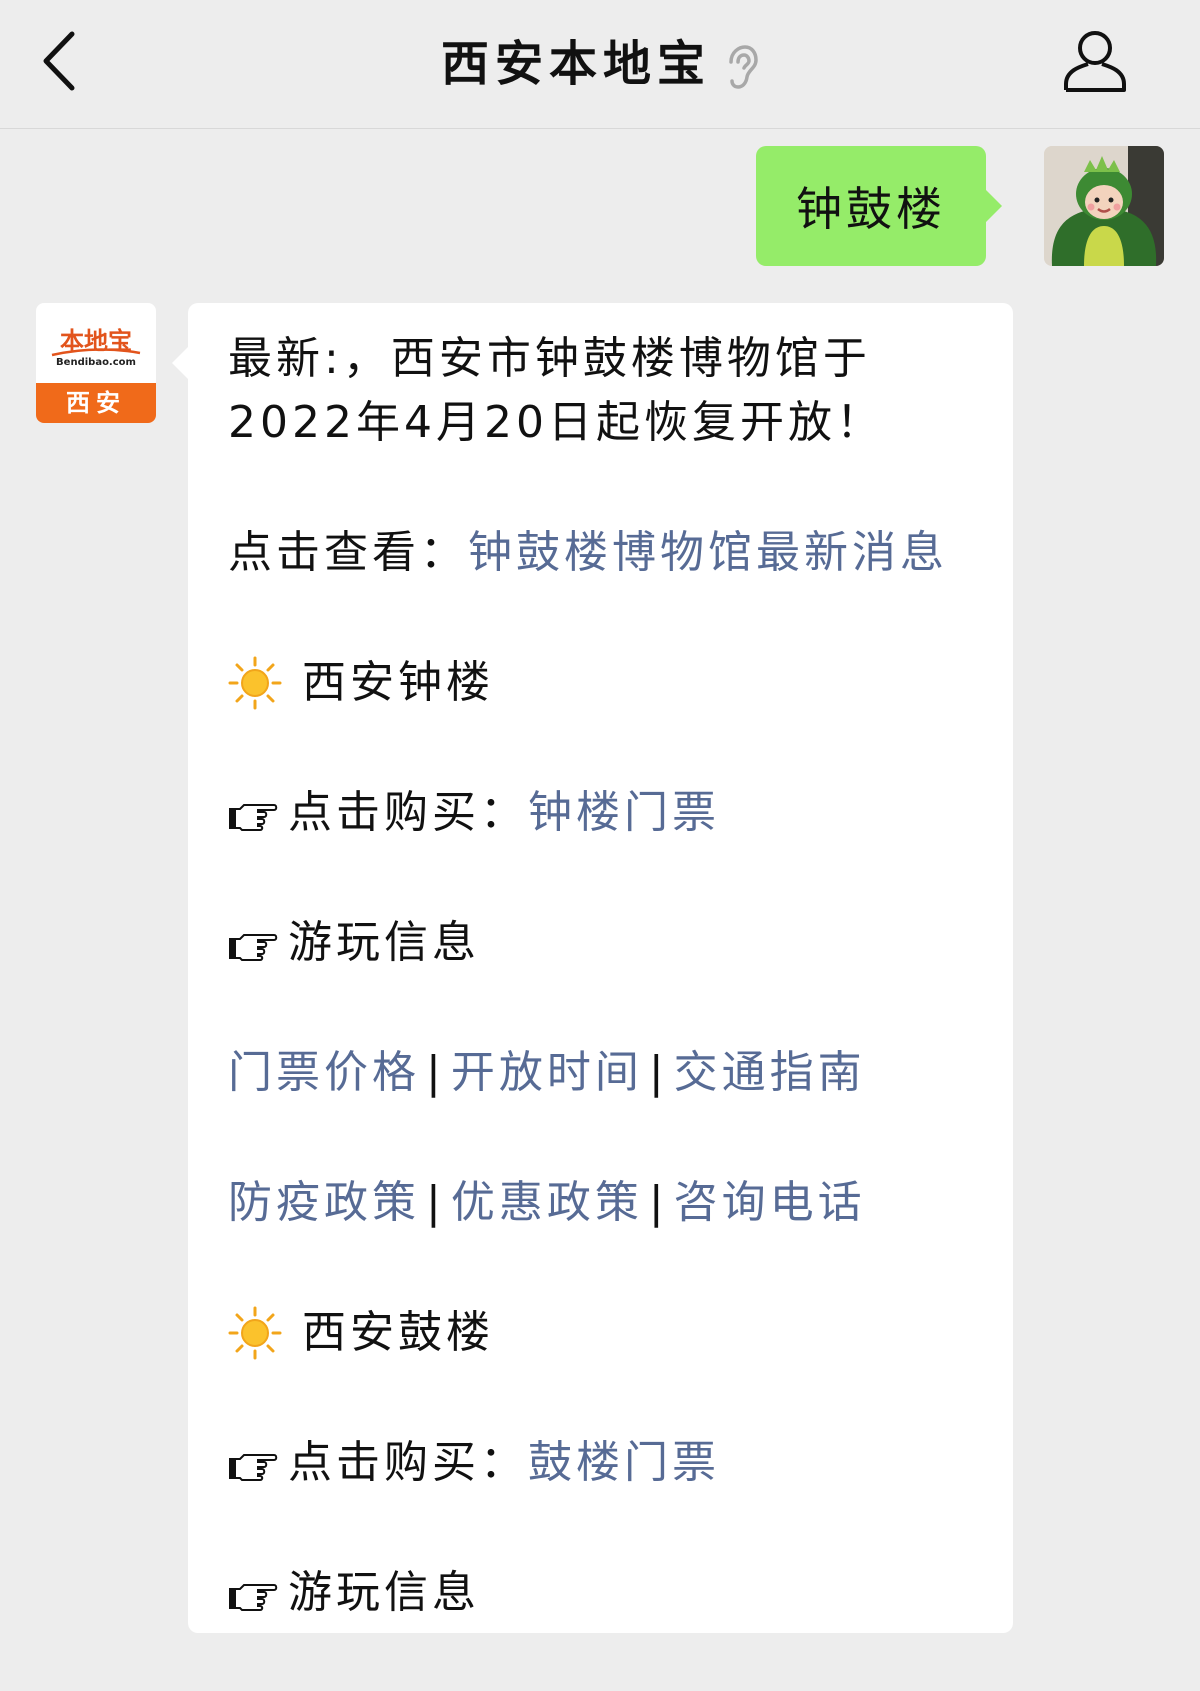 This screenshot has width=1200, height=1691. I want to click on chat-header: 西安本地宝, so click(600, 64).